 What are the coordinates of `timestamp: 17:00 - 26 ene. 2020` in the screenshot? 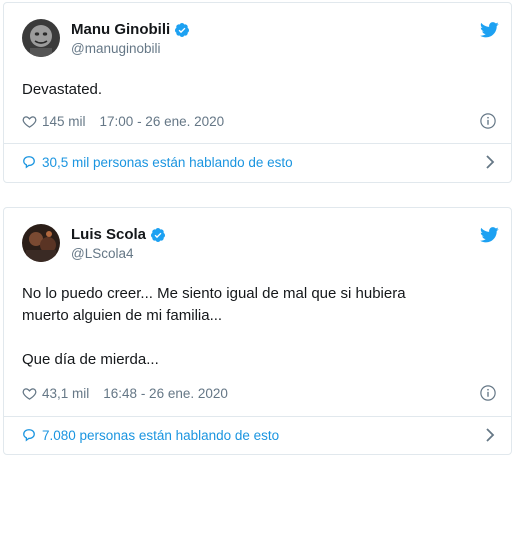 It's located at (162, 121).